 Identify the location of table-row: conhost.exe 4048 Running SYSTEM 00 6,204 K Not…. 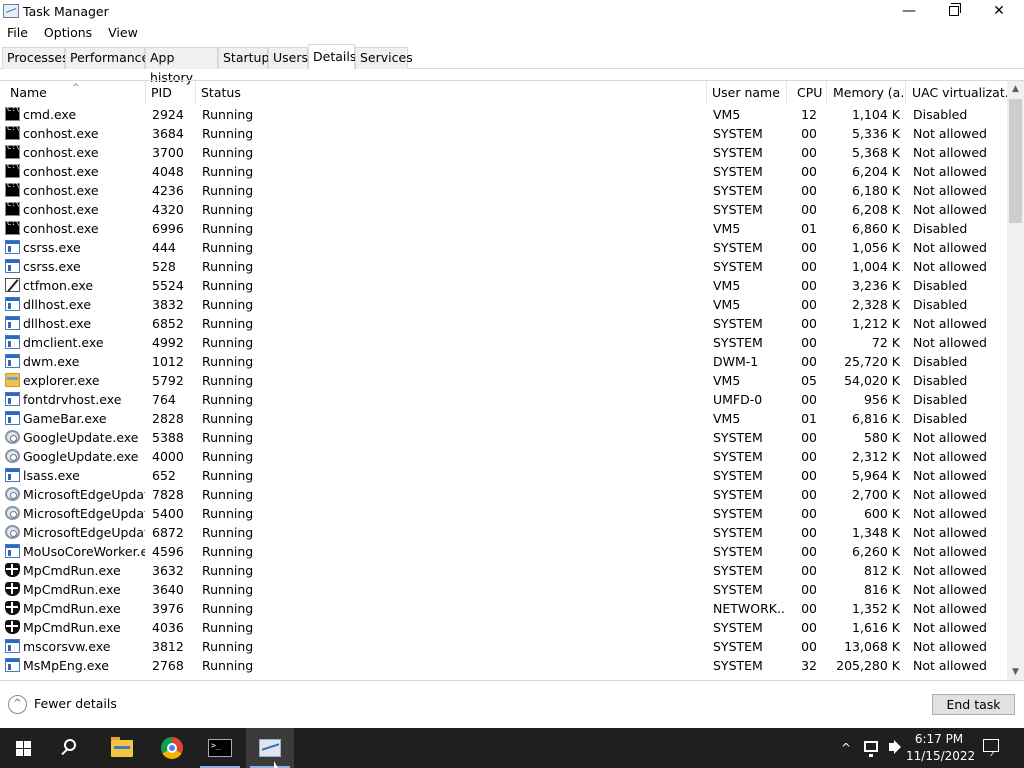
(503, 171).